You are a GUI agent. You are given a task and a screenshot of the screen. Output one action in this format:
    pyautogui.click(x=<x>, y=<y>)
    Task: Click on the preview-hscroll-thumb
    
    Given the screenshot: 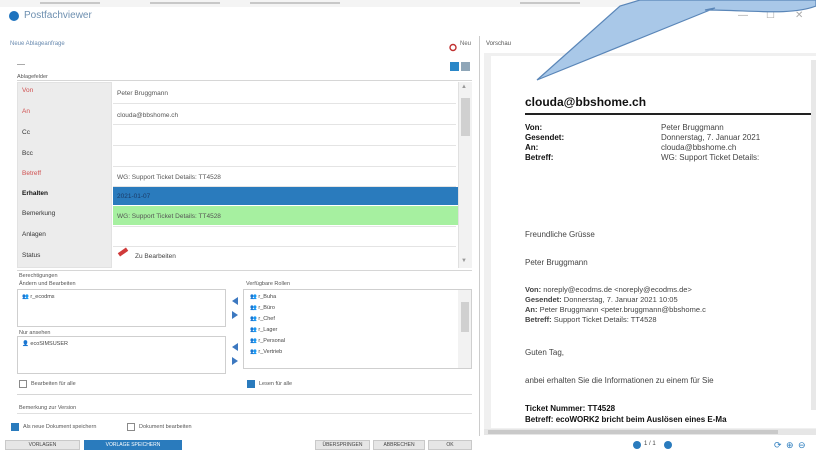 What is the action you would take?
    pyautogui.click(x=633, y=432)
    